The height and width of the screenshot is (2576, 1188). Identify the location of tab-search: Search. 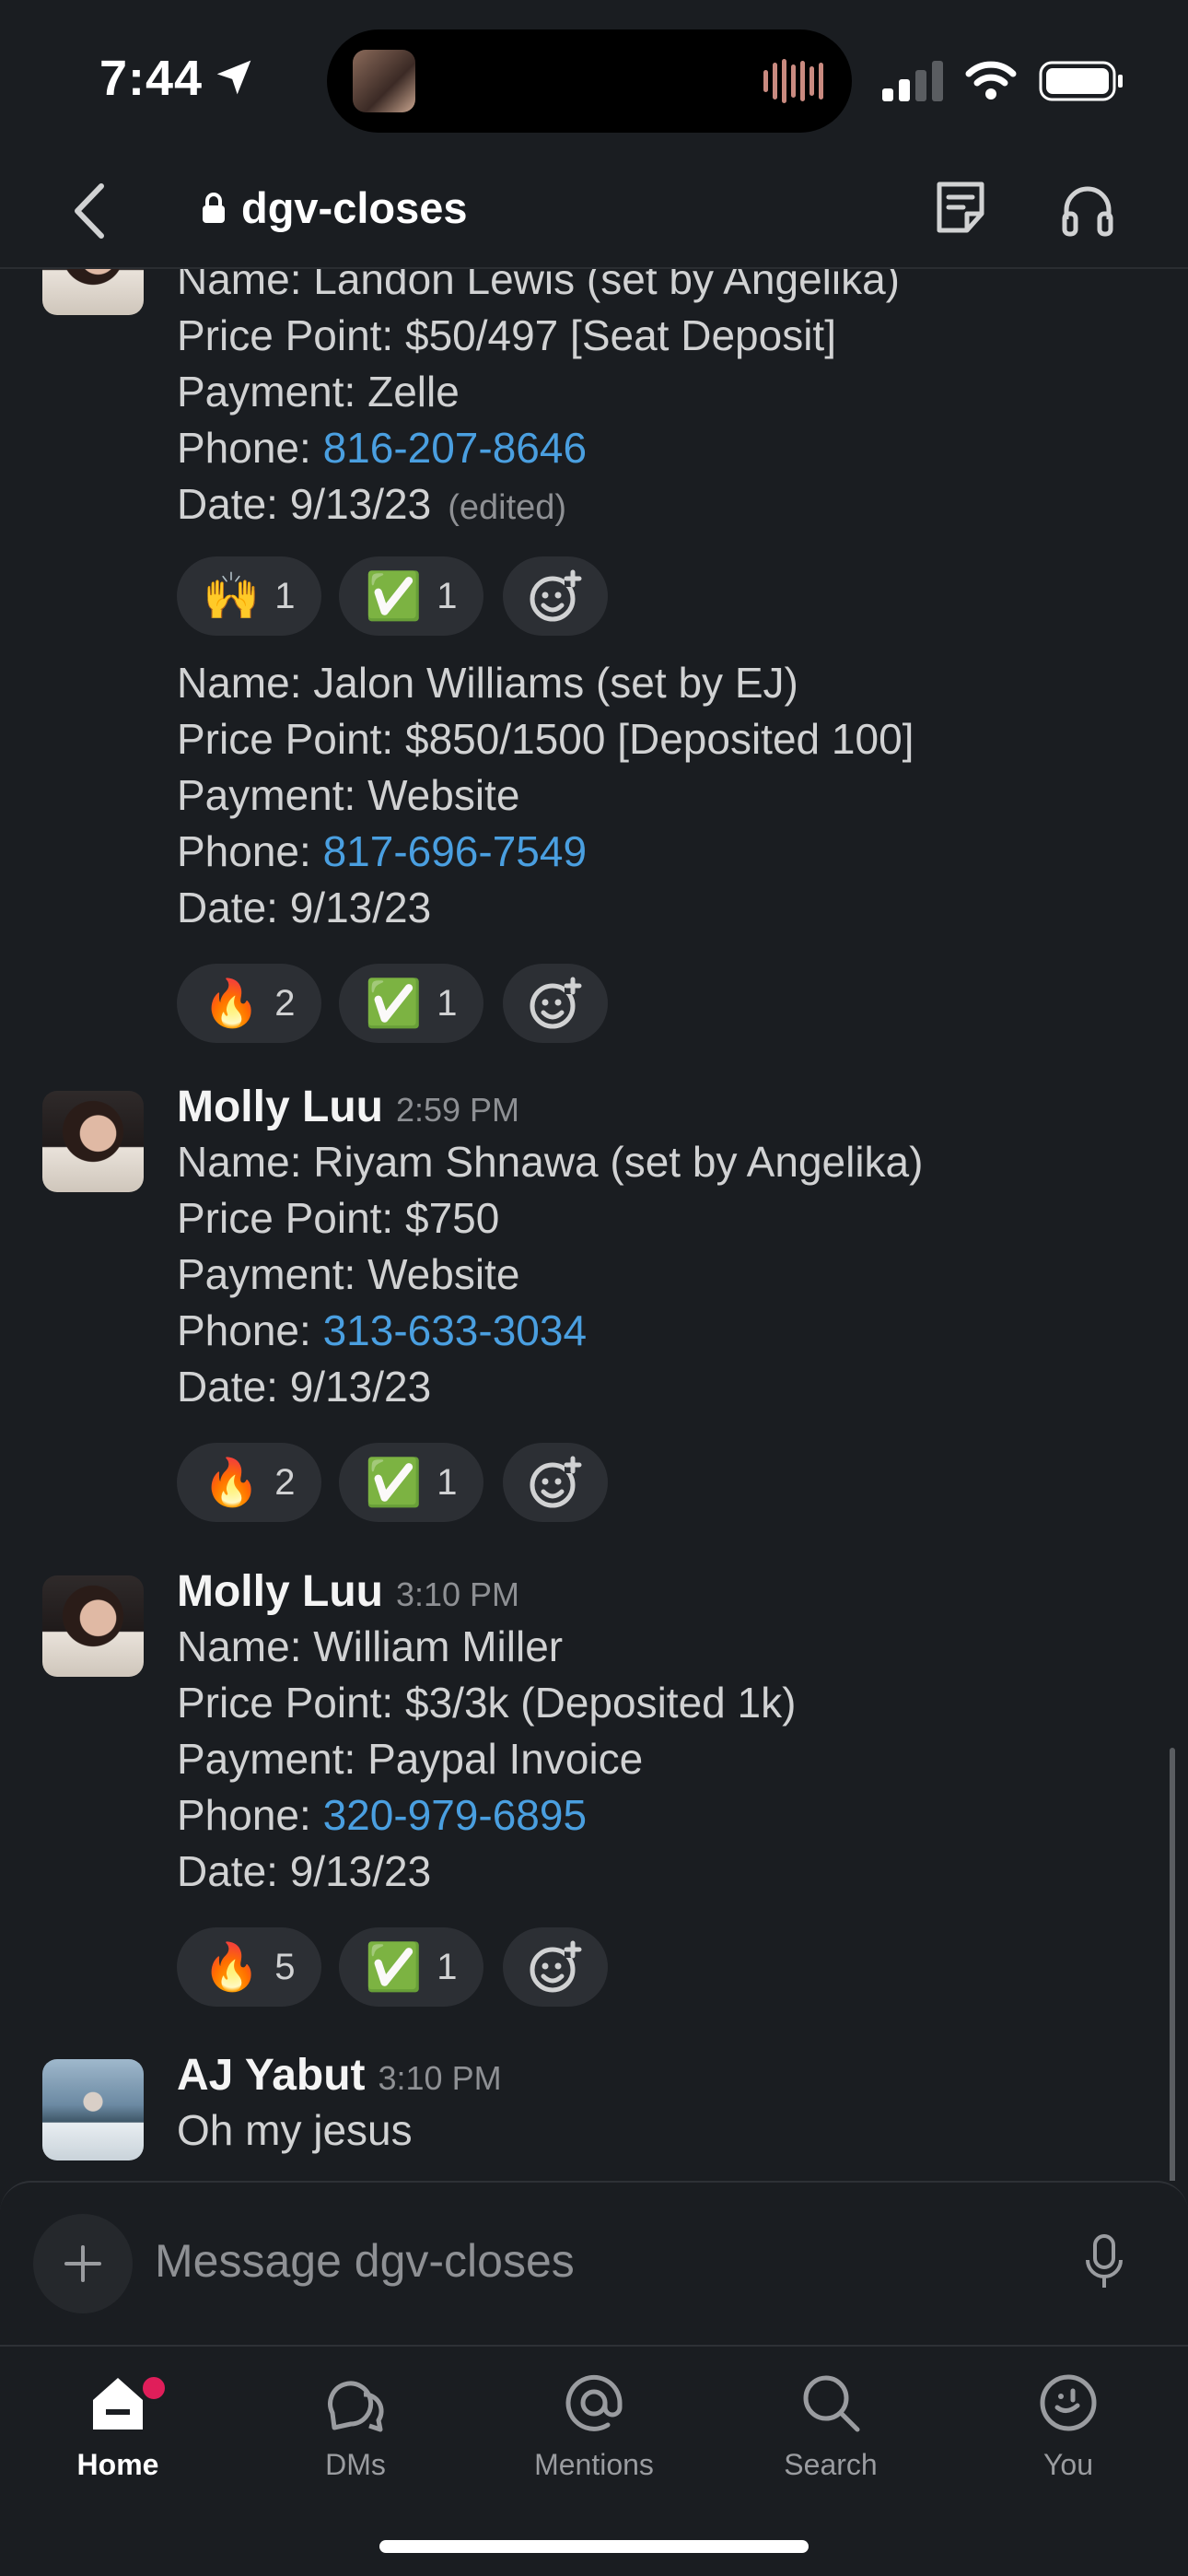
(831, 2440).